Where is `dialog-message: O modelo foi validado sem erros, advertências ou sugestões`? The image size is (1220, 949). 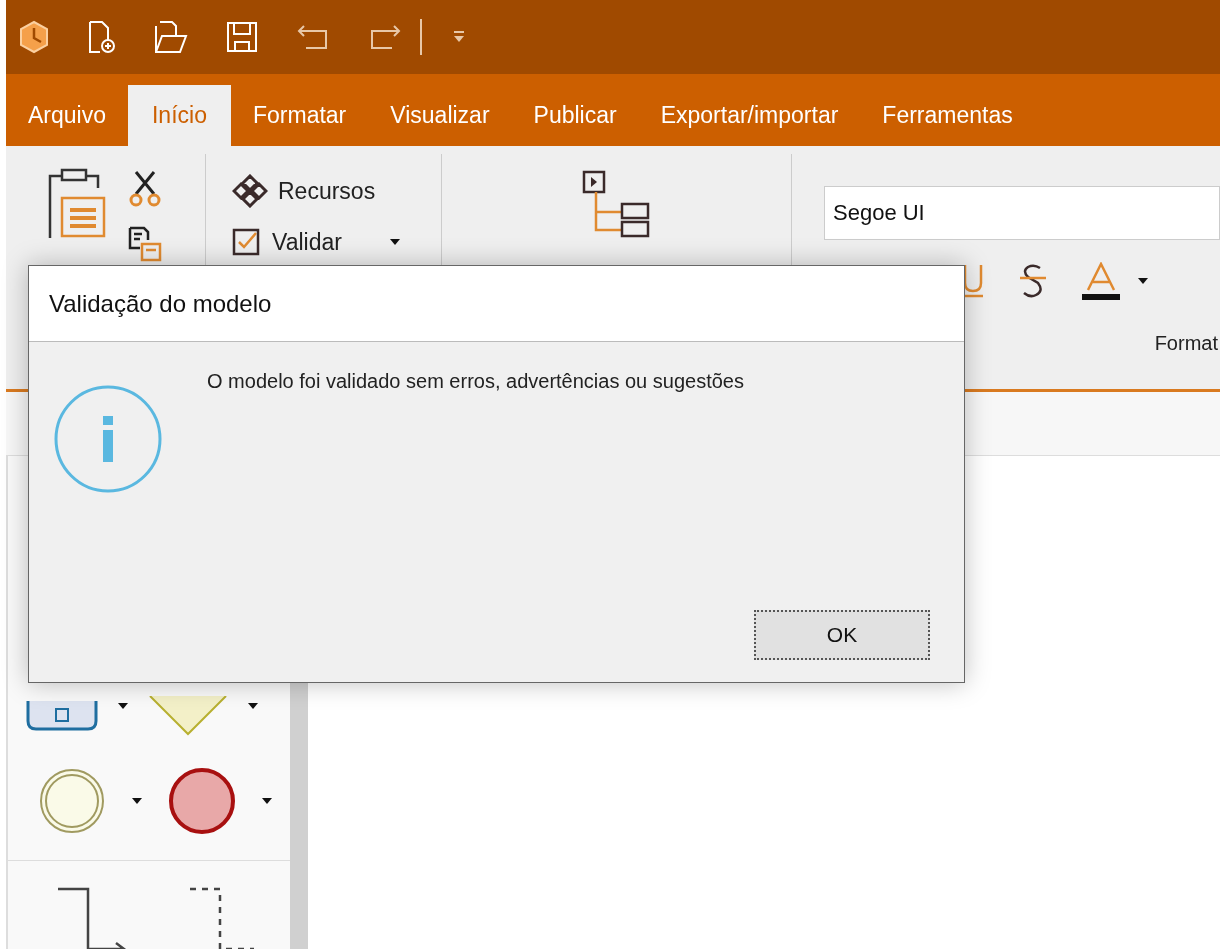 dialog-message: O modelo foi validado sem erros, advertências ou sugestões is located at coordinates (475, 381).